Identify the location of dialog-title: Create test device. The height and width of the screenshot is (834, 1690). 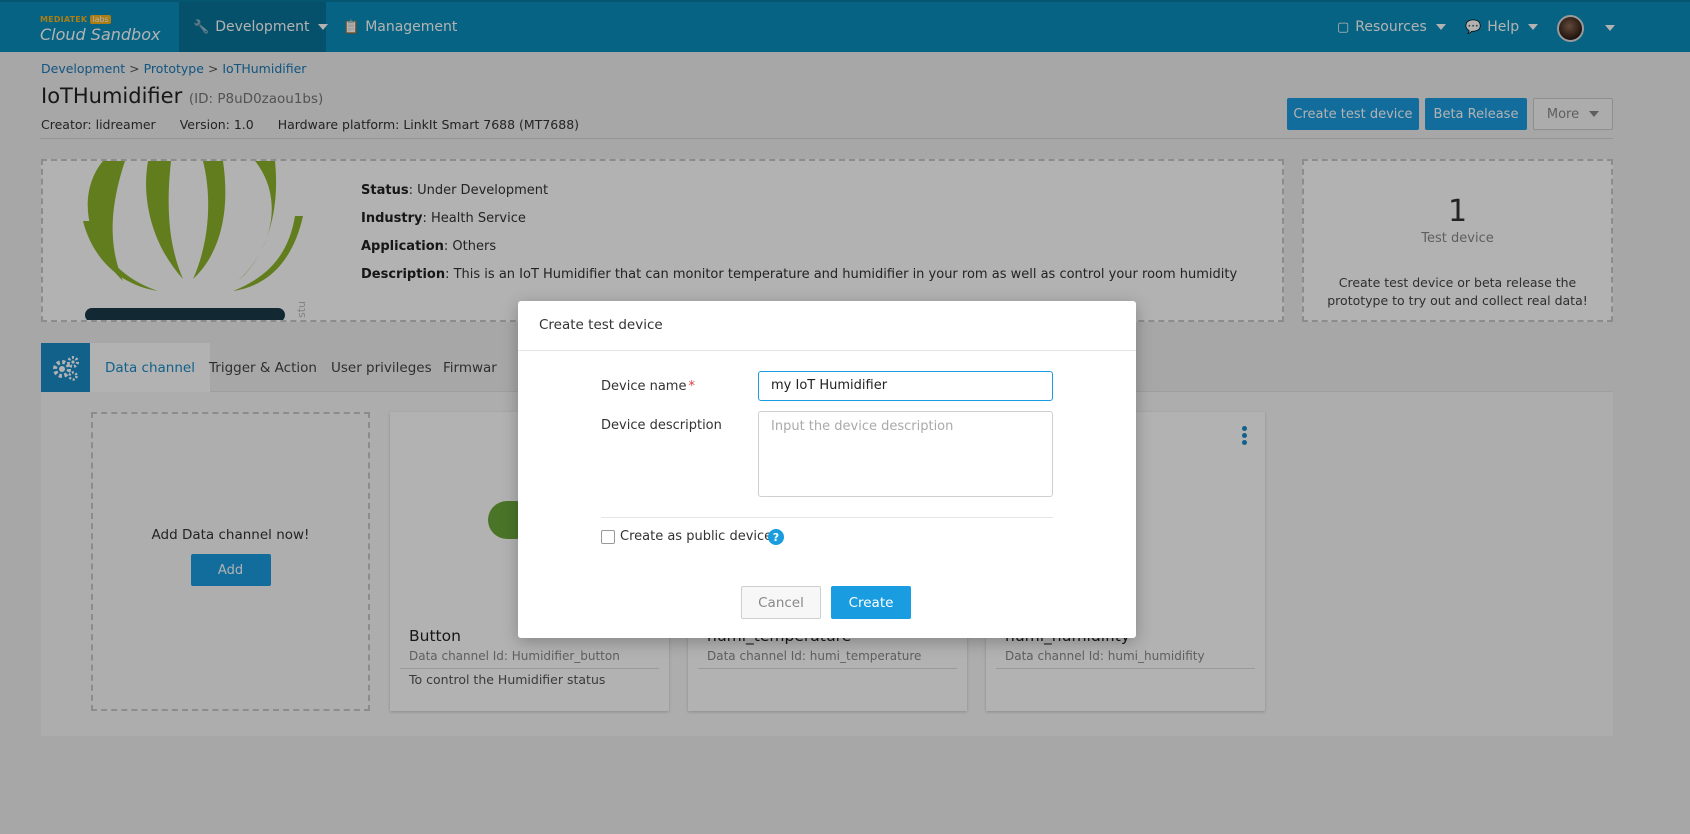
(601, 325).